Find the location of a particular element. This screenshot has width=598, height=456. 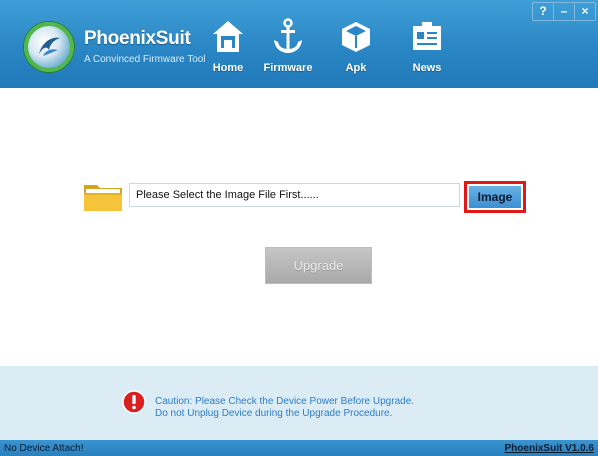

nav-home-label: Home is located at coordinates (228, 68).